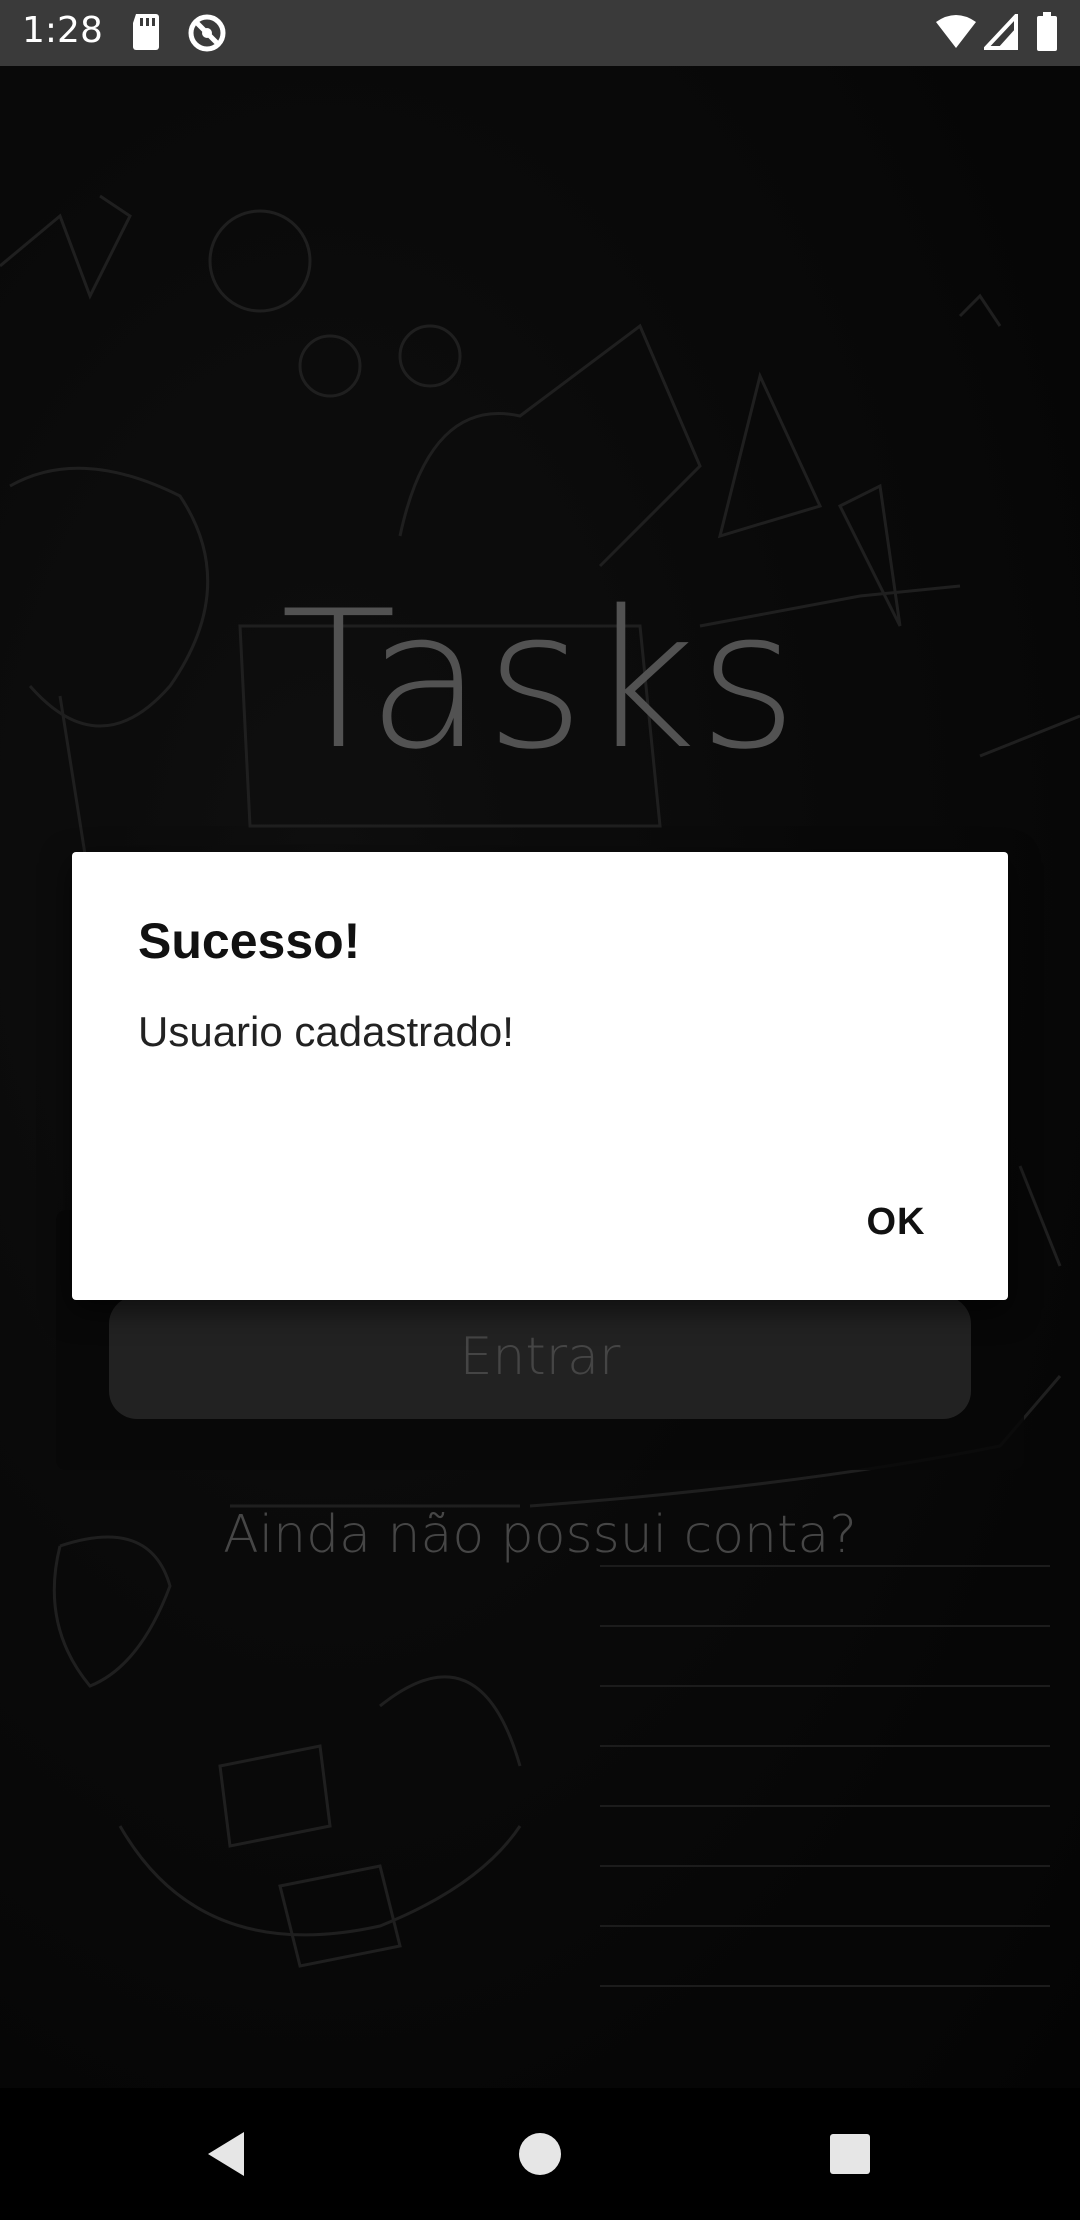 Image resolution: width=1080 pixels, height=2220 pixels. Describe the element at coordinates (896, 1222) in the screenshot. I see `ok-button: OK` at that location.